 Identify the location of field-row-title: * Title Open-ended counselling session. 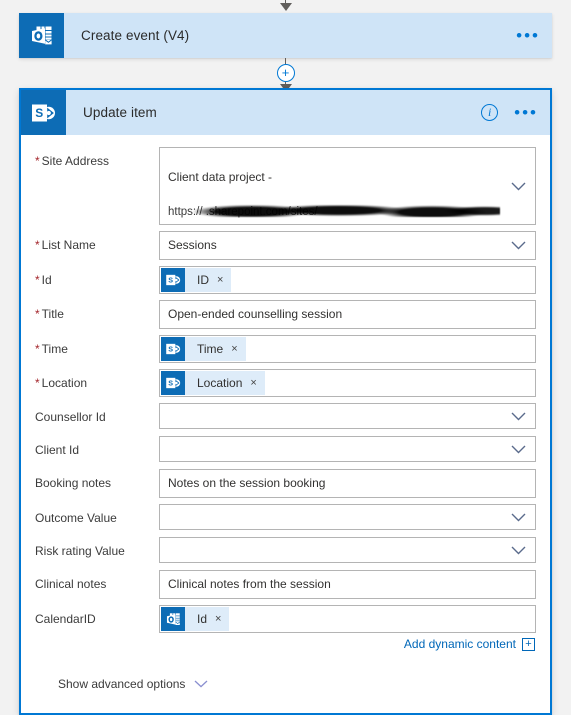
(285, 314).